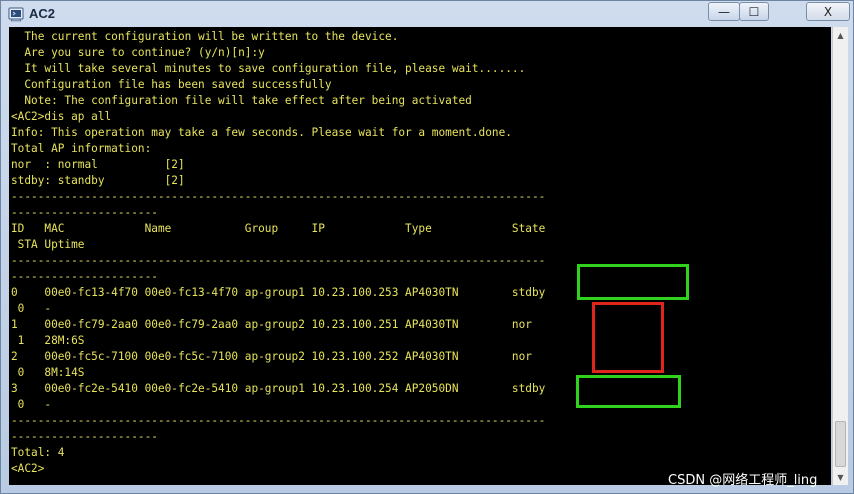 The width and height of the screenshot is (854, 494). I want to click on window-title: AC2, so click(42, 13).